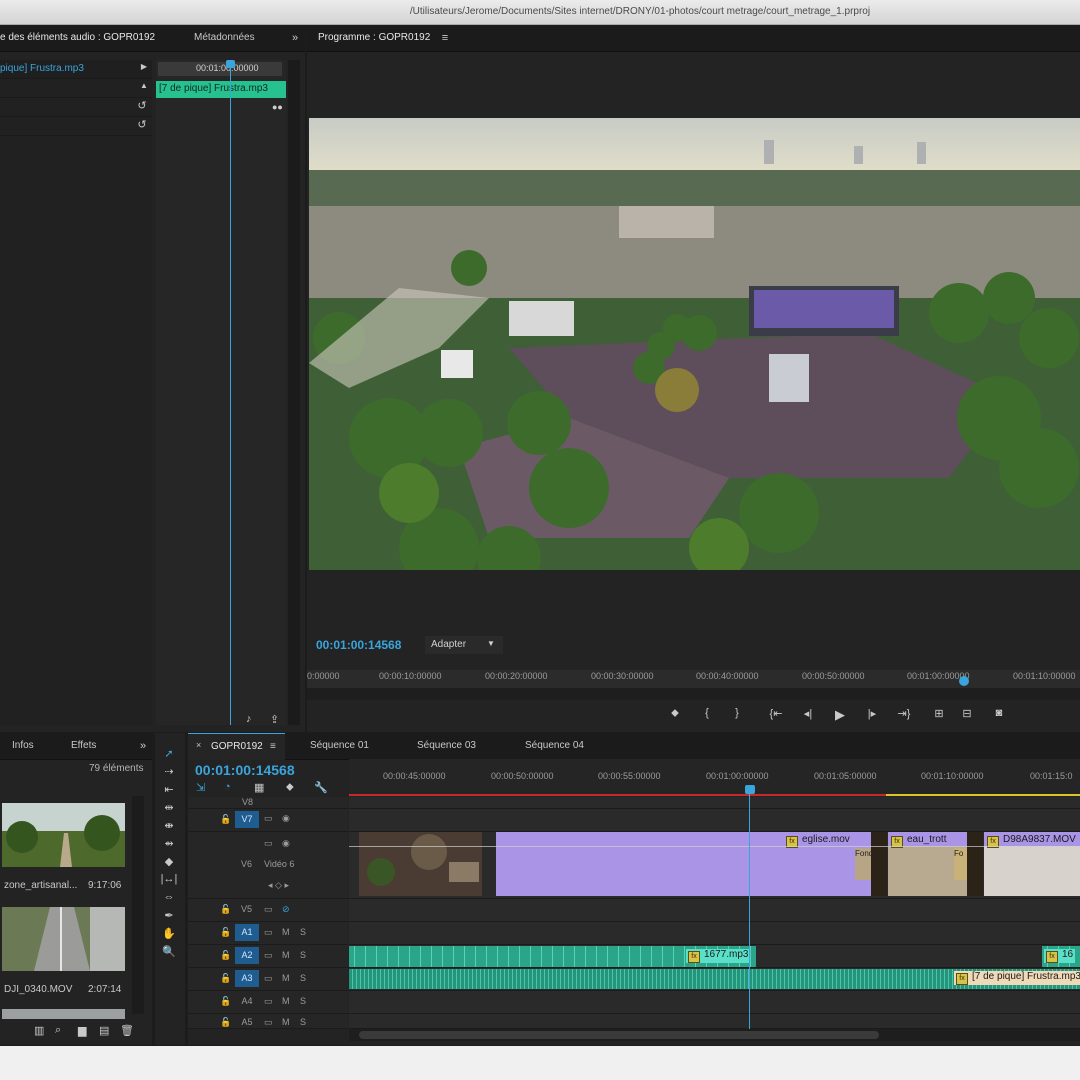 Image resolution: width=1080 pixels, height=1080 pixels. I want to click on slip-tool-icon: |↔|, so click(169, 879).